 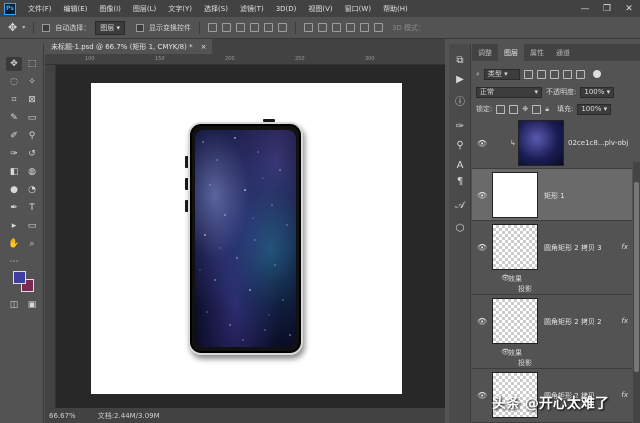 I want to click on filter-shape-icon, so click(x=567, y=74).